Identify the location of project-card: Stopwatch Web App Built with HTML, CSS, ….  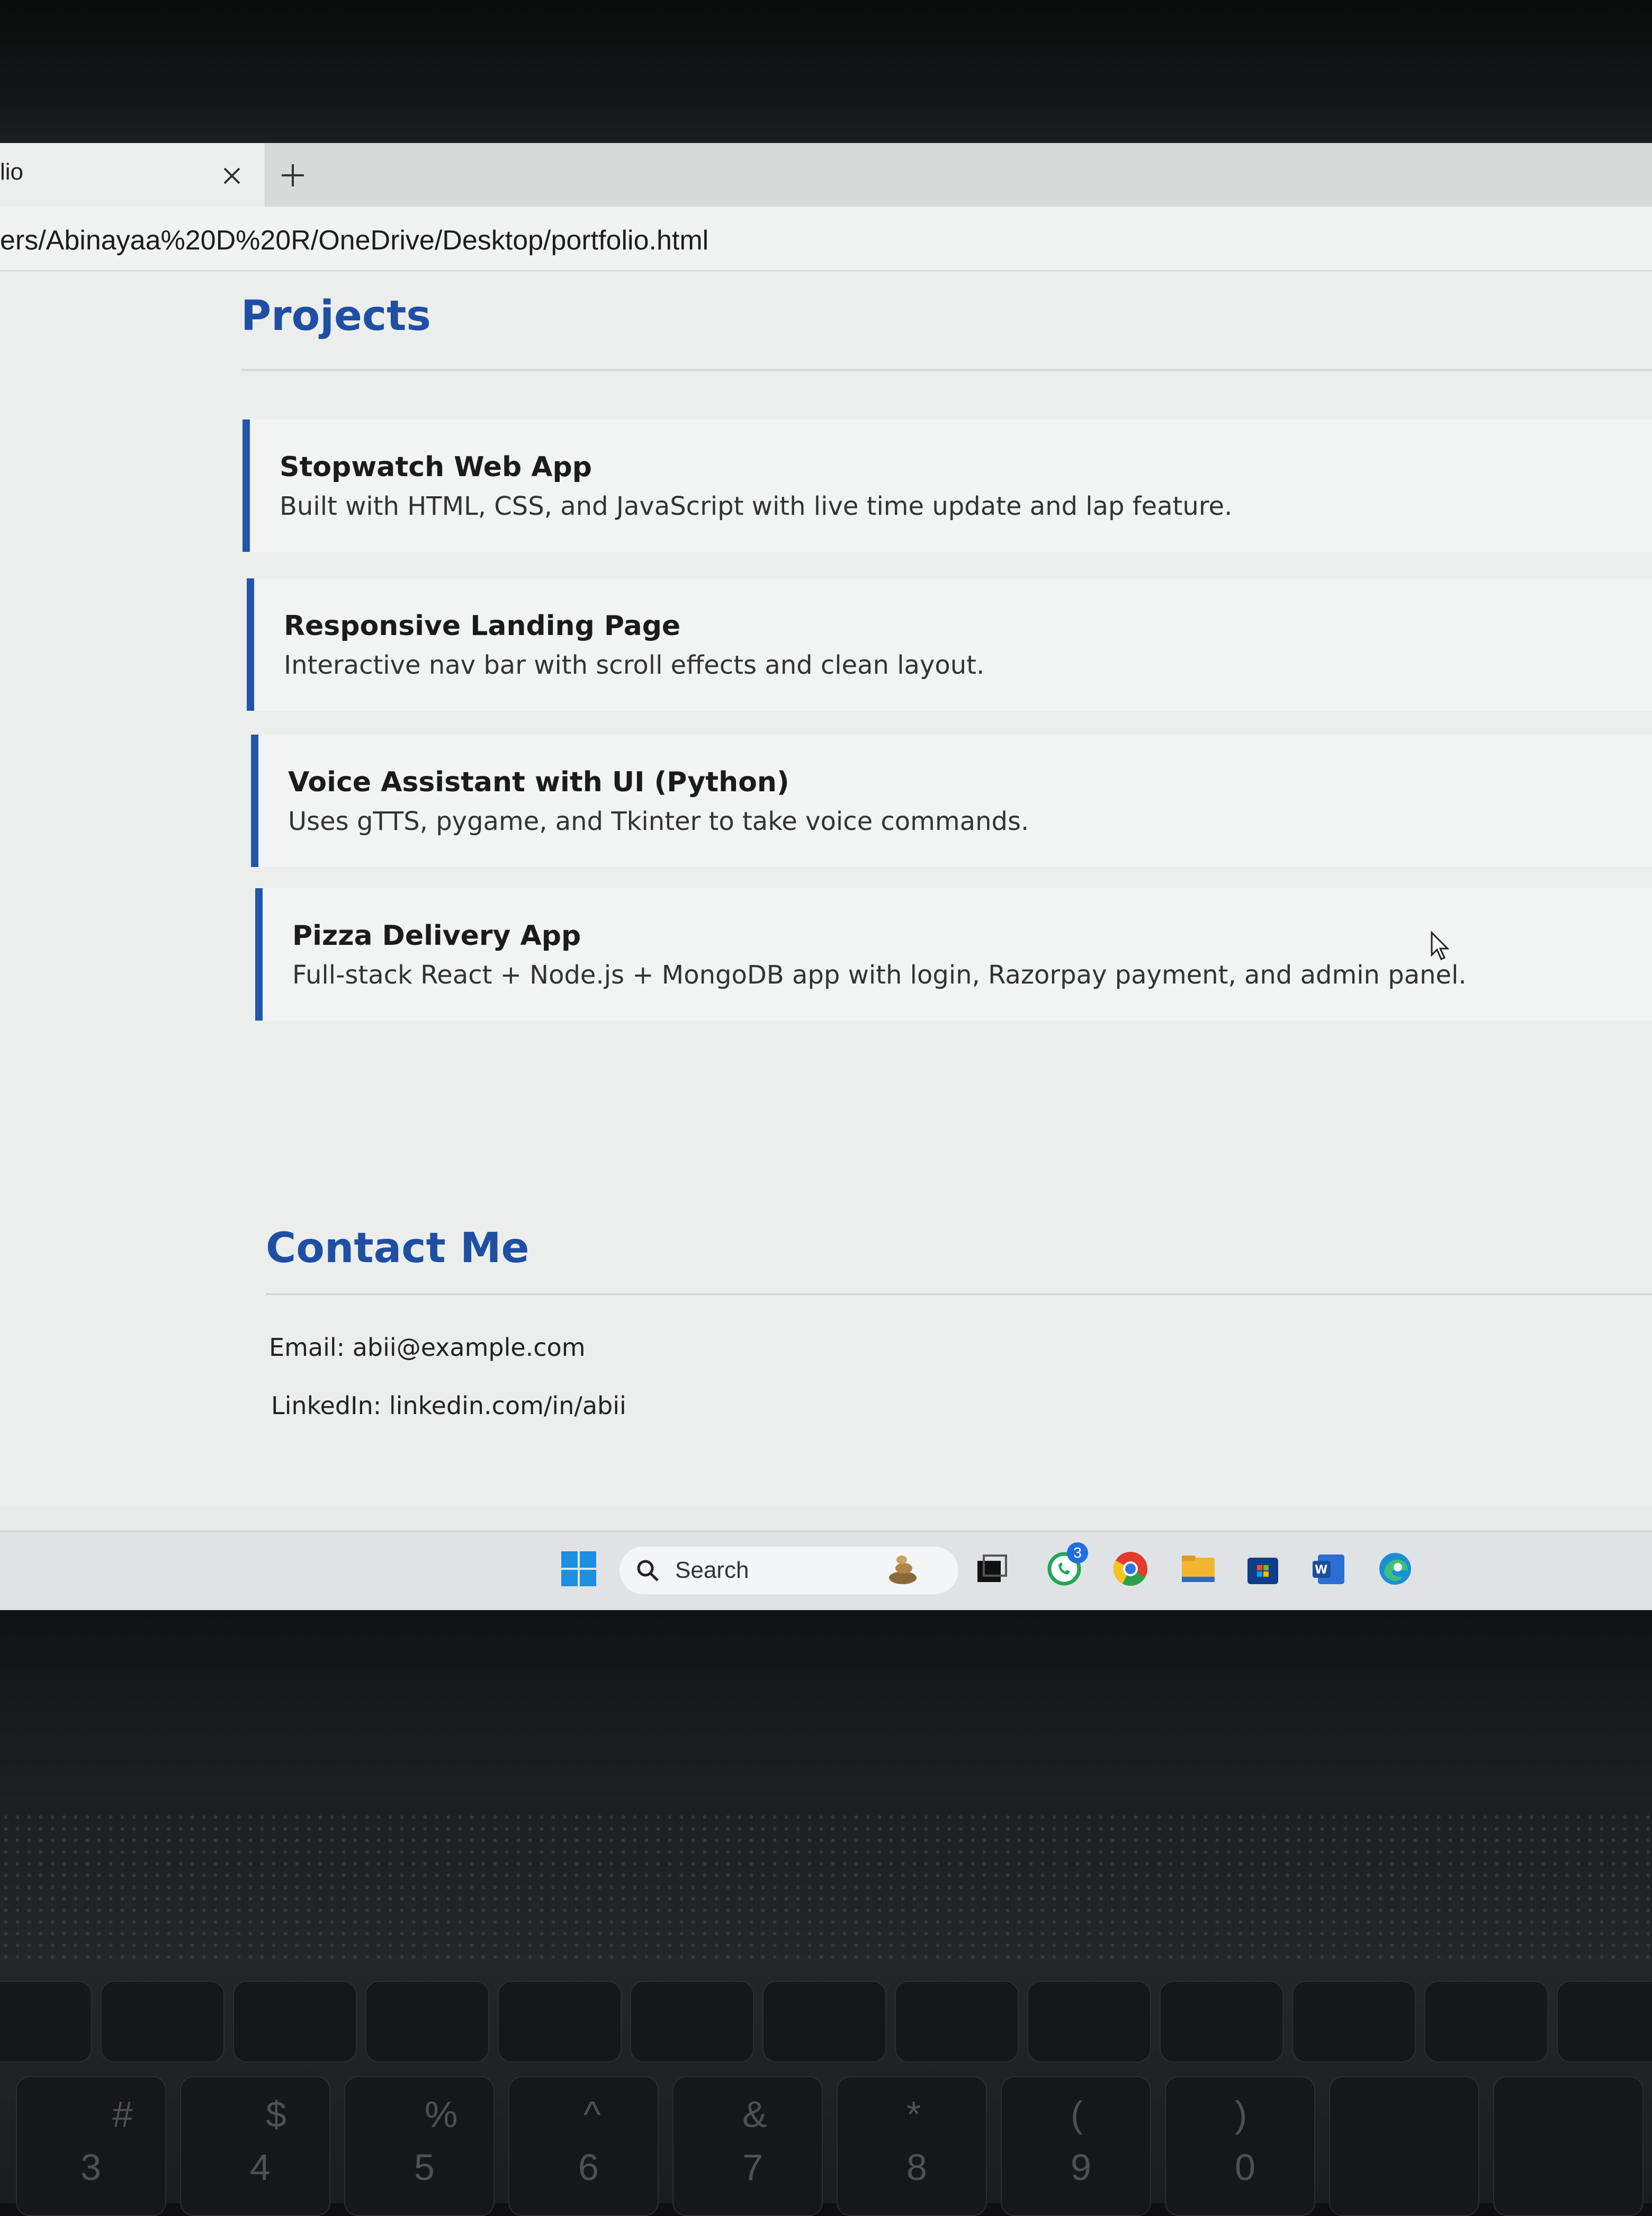
(947, 485).